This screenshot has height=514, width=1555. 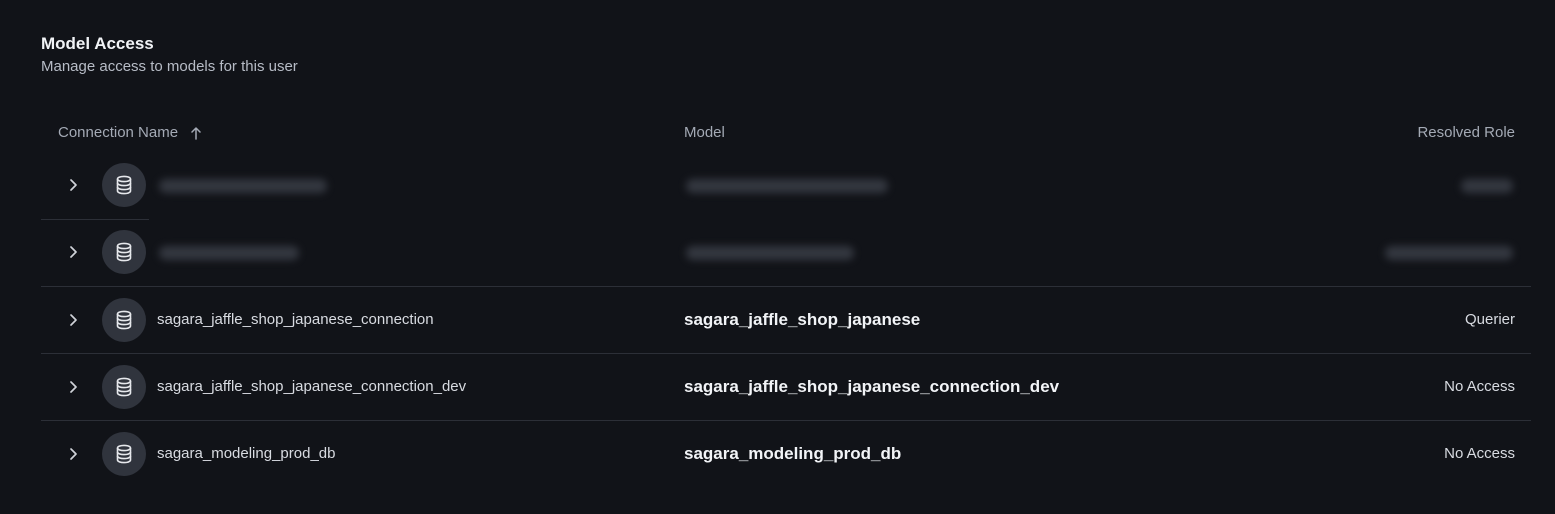 I want to click on column-header-resolved-role: Resolved Role, so click(x=1466, y=132).